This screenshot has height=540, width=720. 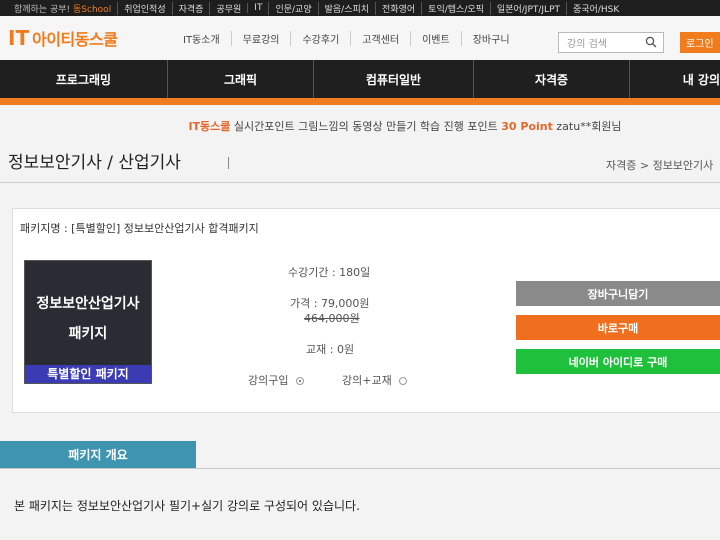 What do you see at coordinates (527, 8) in the screenshot?
I see `topbar-link: 일본어/JPT/JLPT` at bounding box center [527, 8].